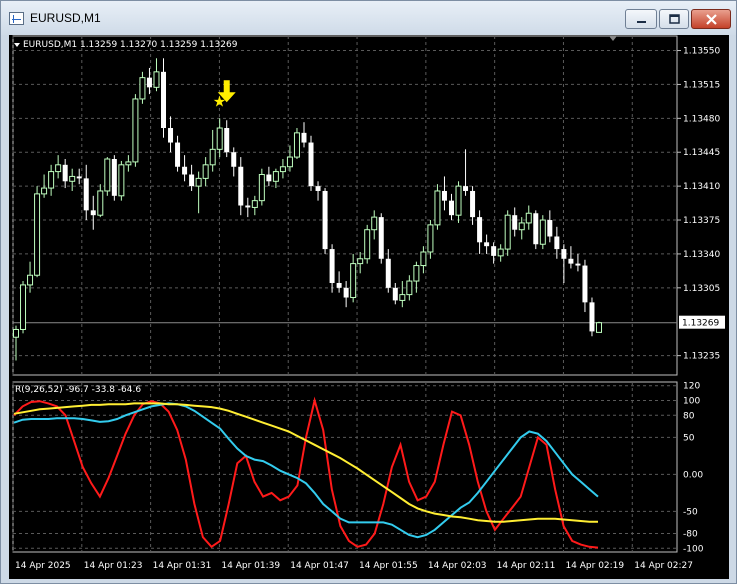 The image size is (737, 584). Describe the element at coordinates (689, 438) in the screenshot. I see `indicator-y-tick-label: 50` at that location.